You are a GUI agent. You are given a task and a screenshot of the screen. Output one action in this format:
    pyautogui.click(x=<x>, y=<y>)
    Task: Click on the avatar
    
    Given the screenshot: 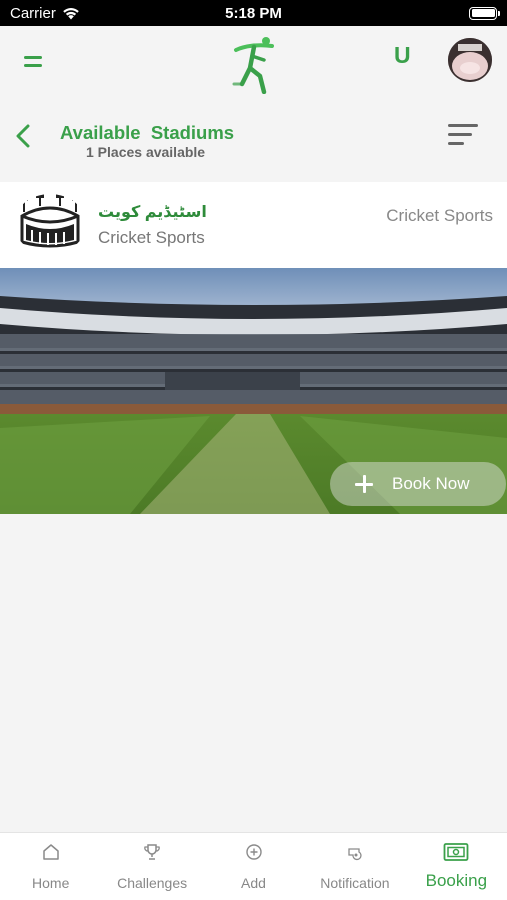 What is the action you would take?
    pyautogui.click(x=470, y=60)
    